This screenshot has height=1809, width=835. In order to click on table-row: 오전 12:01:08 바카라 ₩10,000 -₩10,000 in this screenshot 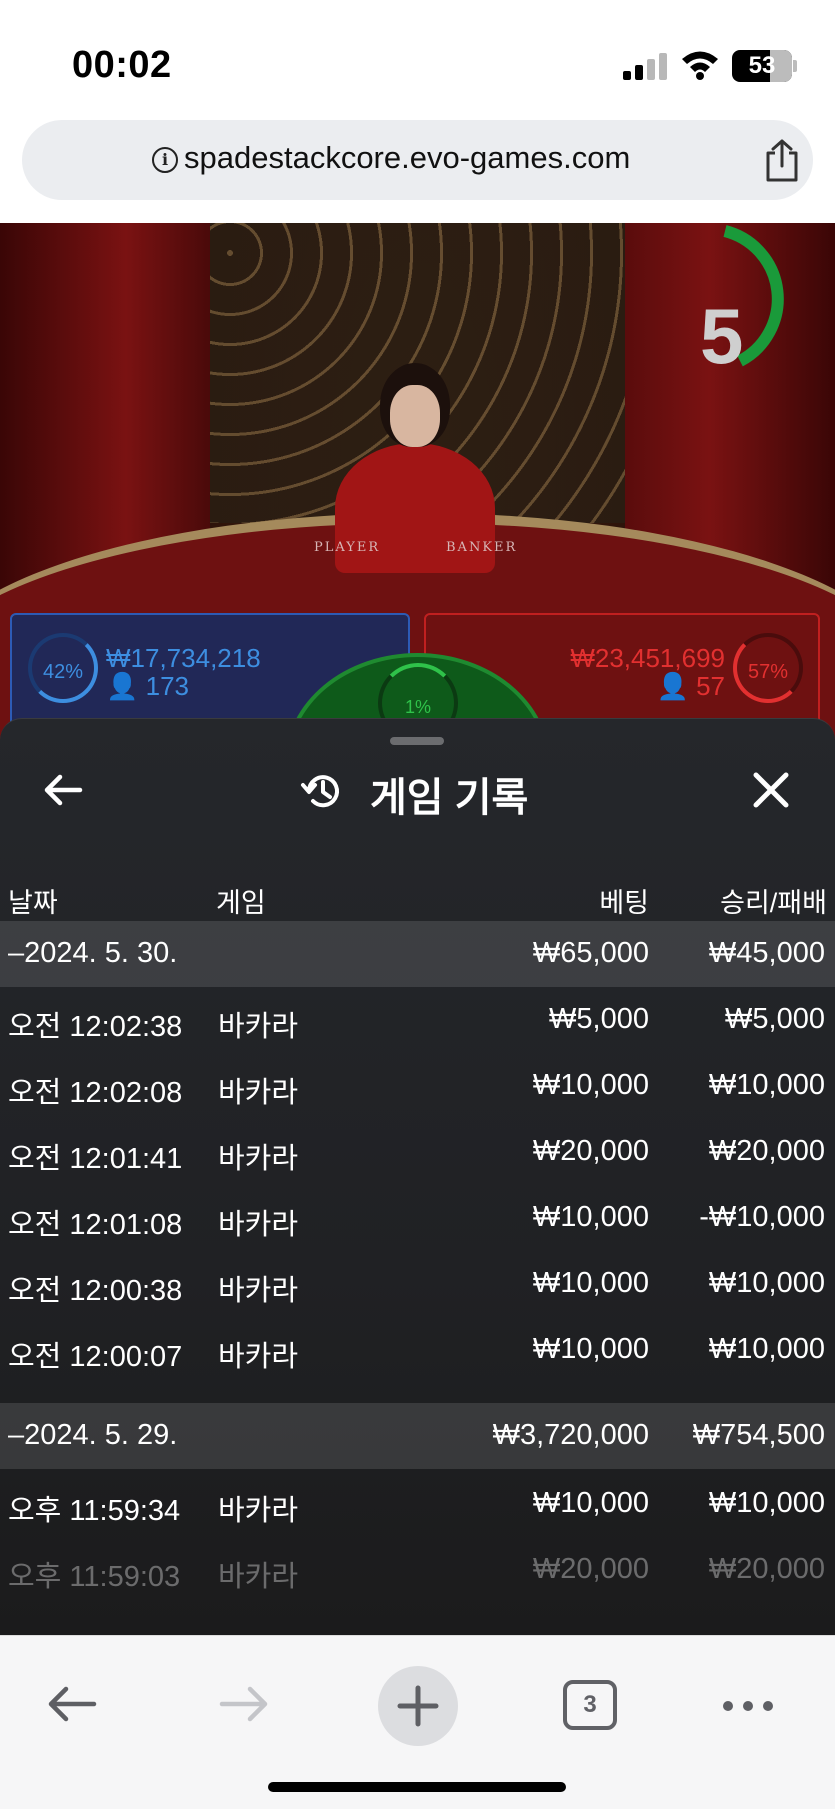, I will do `click(417, 1218)`.